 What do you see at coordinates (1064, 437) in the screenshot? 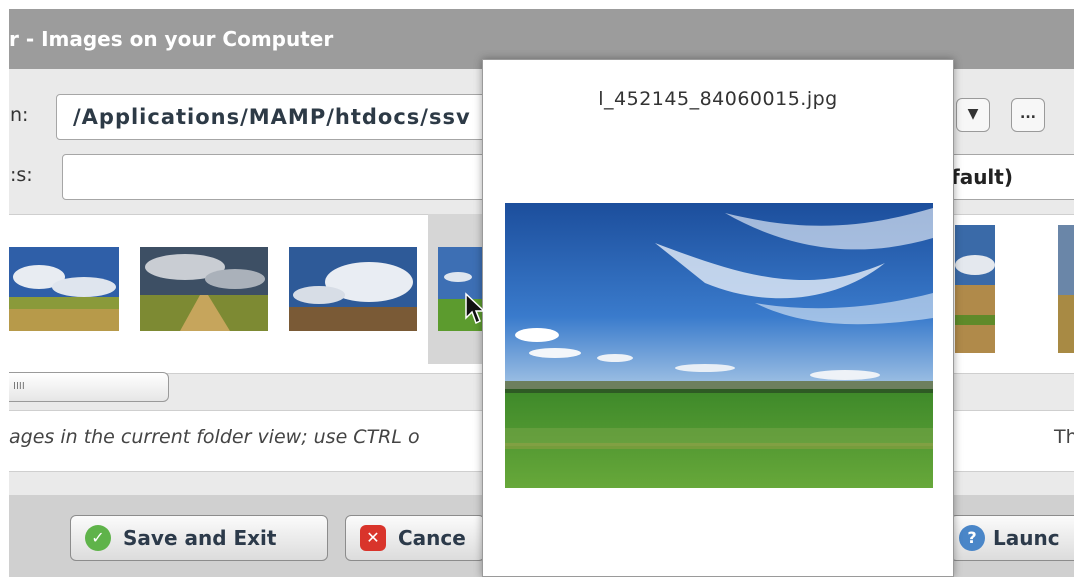
I see `status-right-text: Th` at bounding box center [1064, 437].